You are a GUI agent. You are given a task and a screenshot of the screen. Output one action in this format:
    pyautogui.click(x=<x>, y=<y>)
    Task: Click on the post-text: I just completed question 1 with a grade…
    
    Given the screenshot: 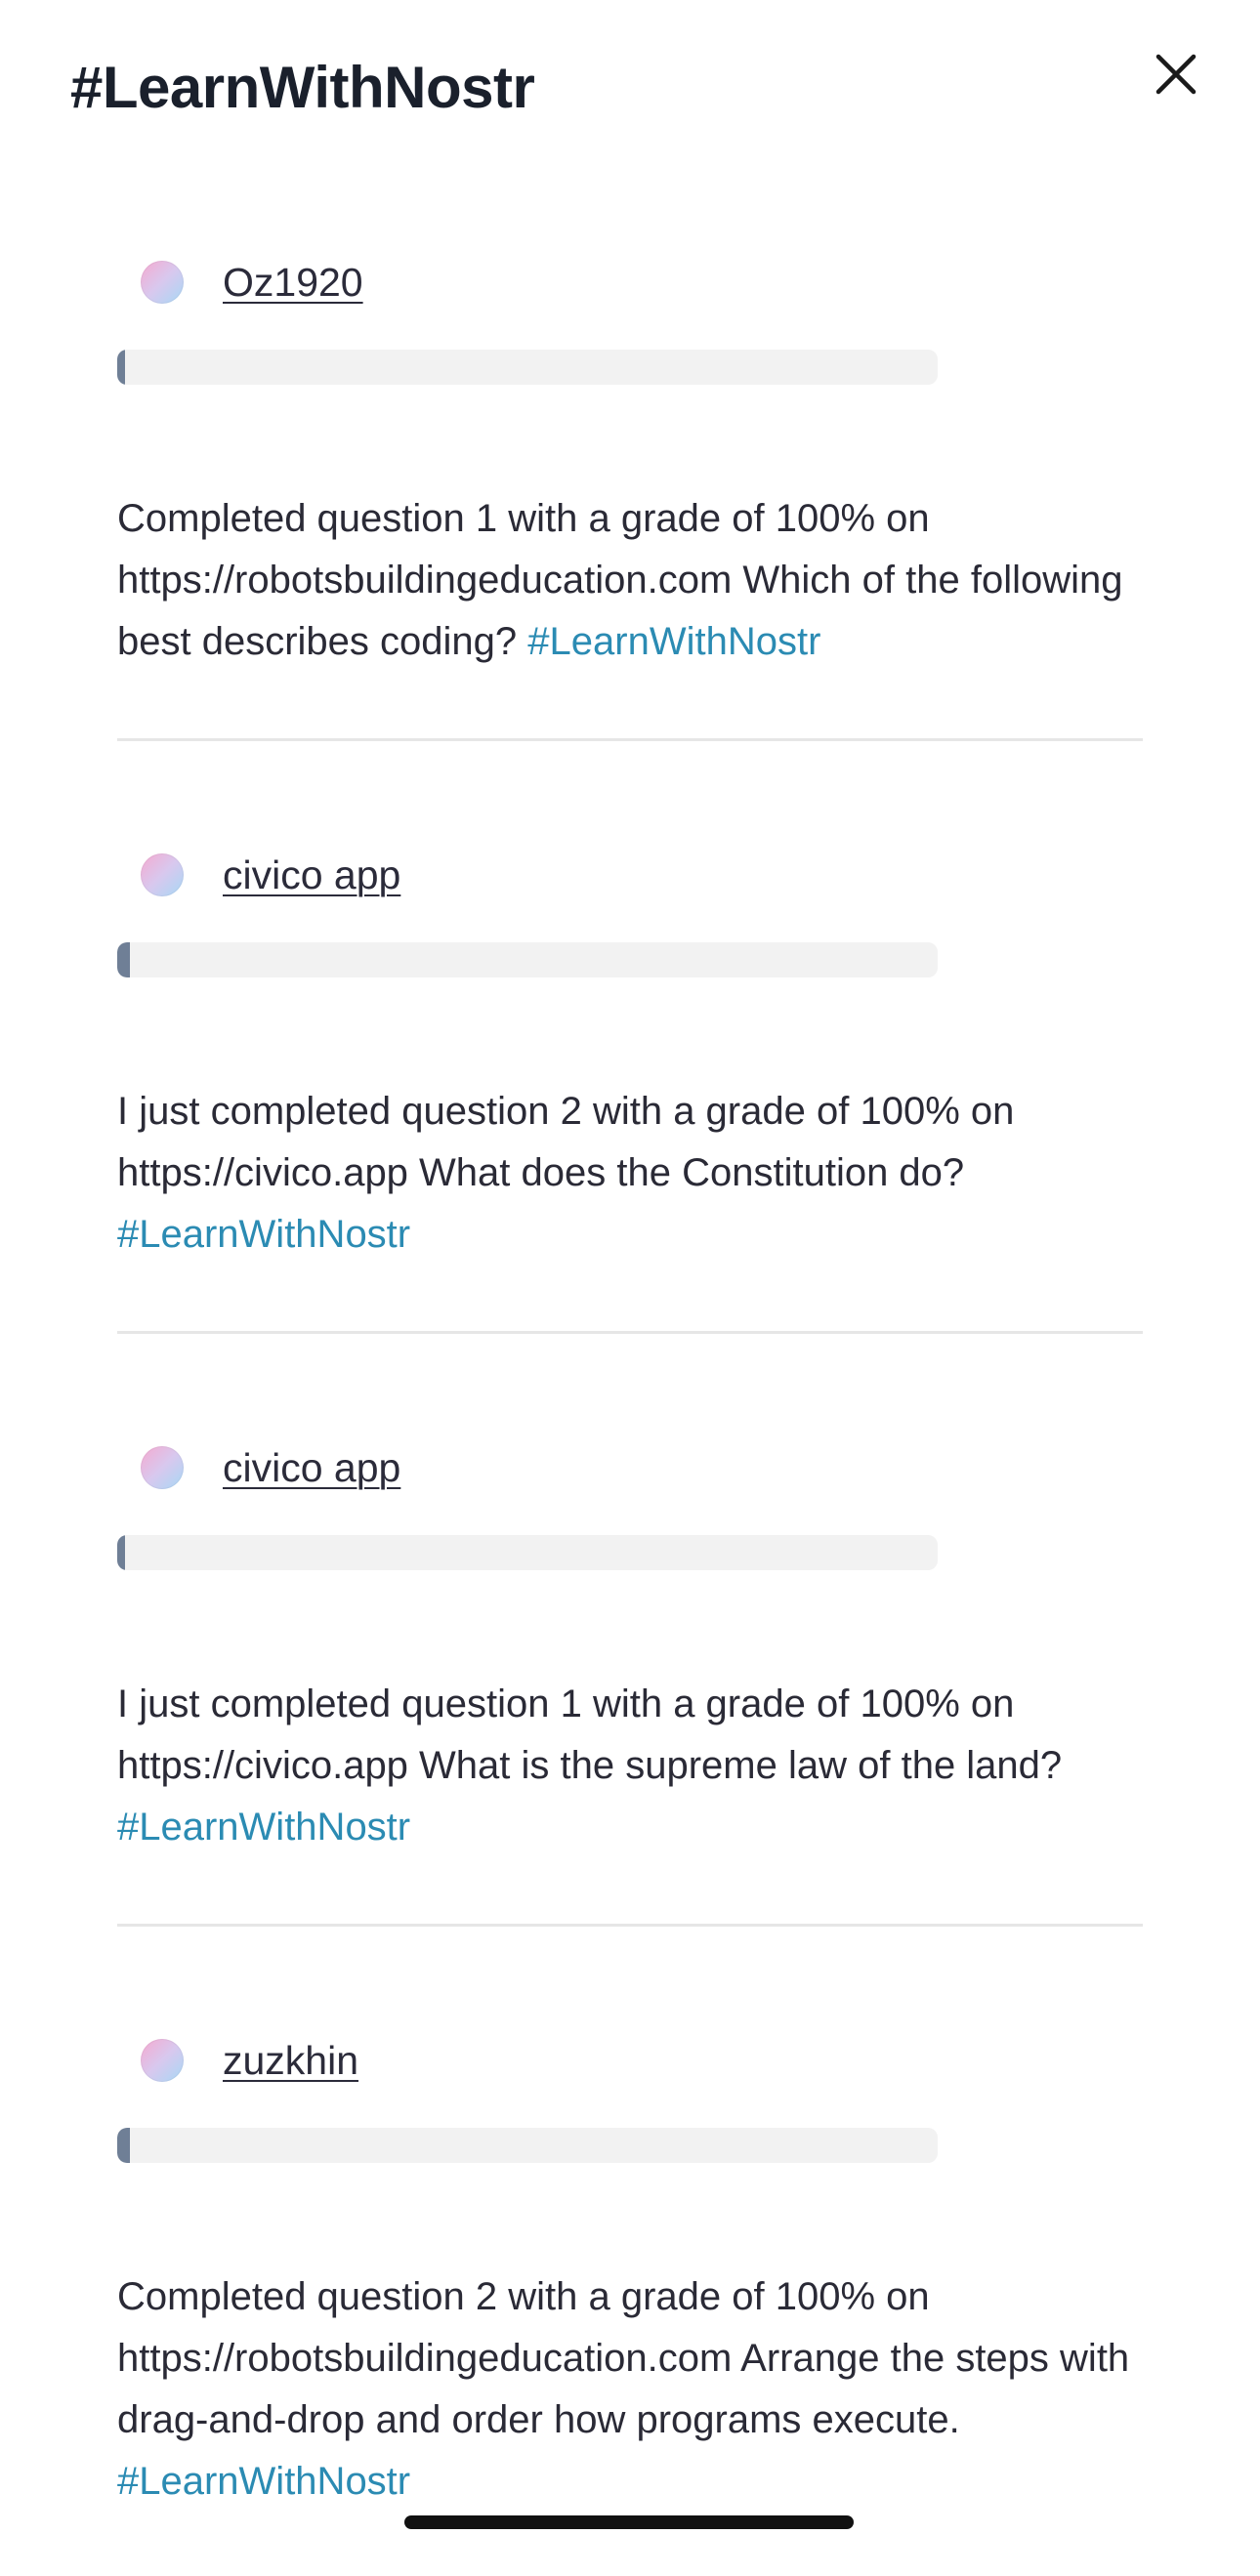 What is the action you would take?
    pyautogui.click(x=630, y=1766)
    